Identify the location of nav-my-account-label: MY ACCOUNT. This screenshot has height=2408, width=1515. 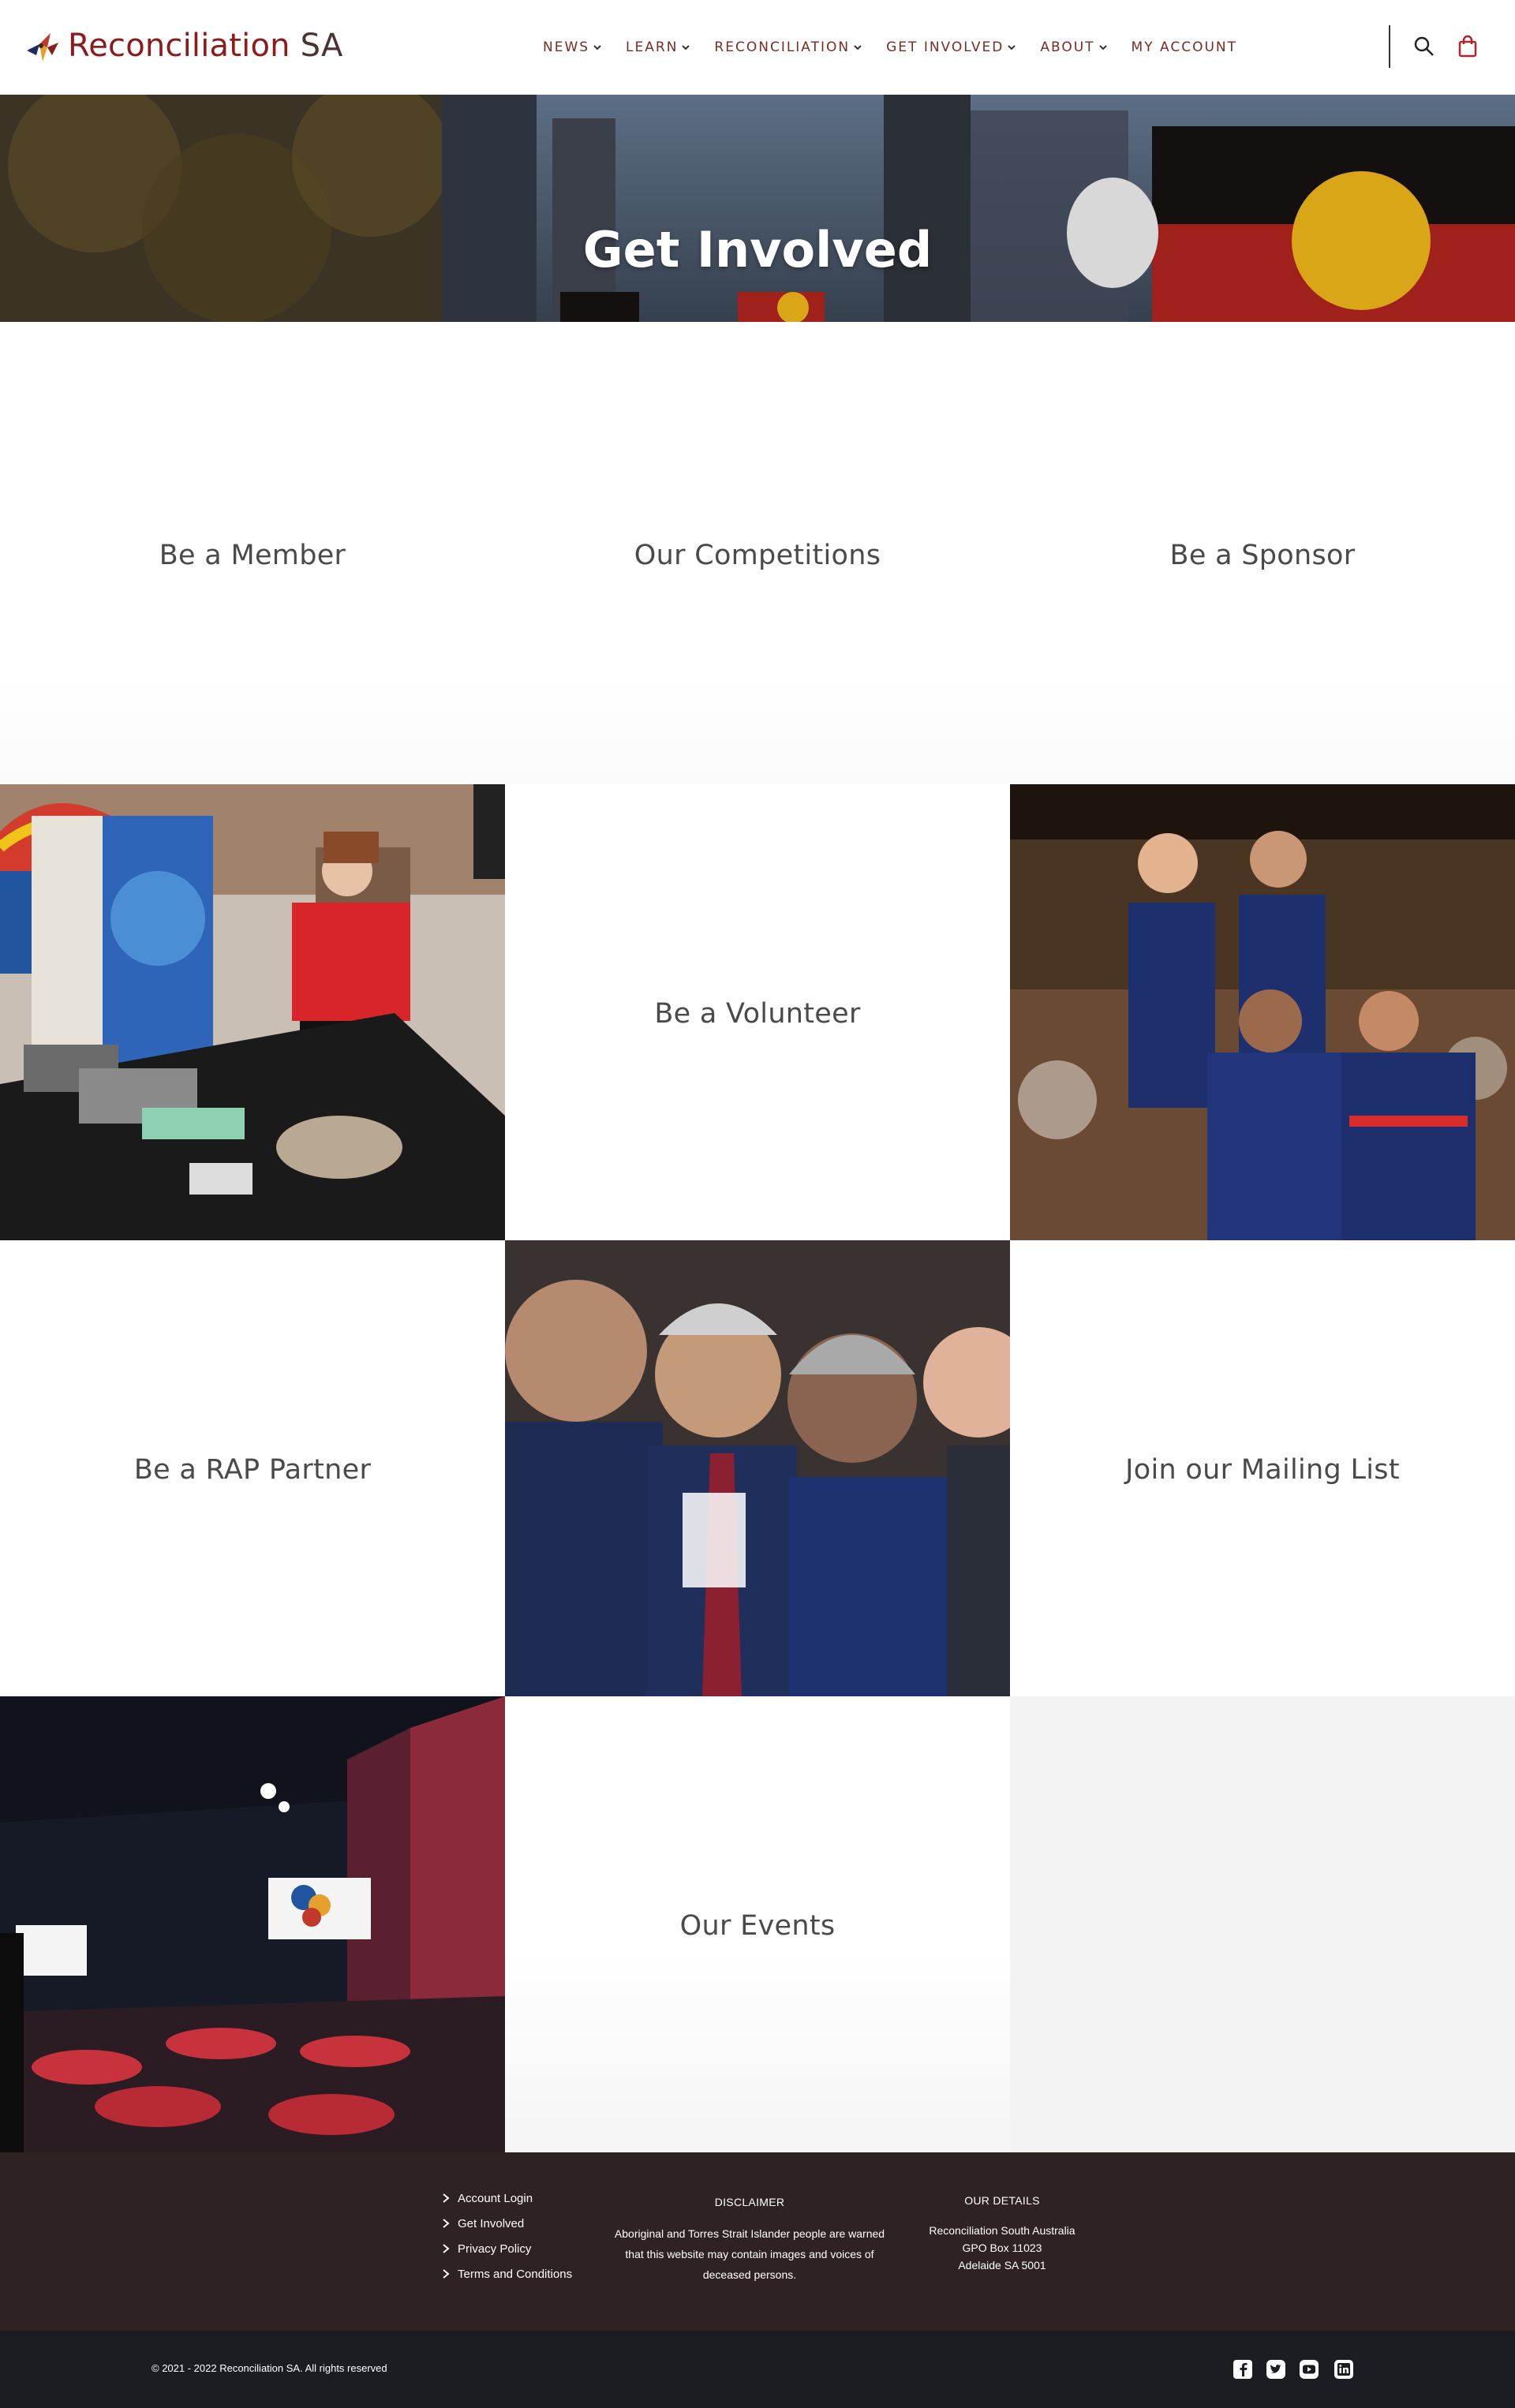
(1184, 47).